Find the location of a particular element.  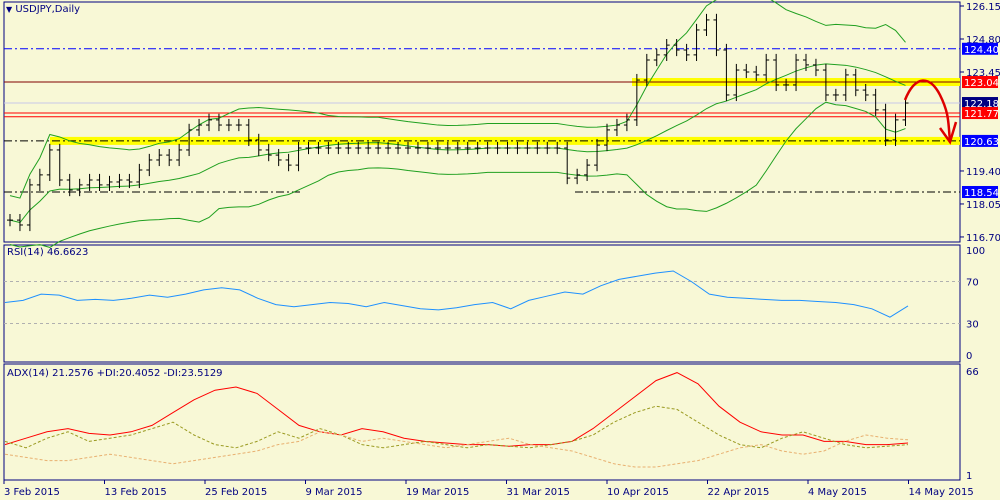

x-tick-label: 31 Mar 2015 is located at coordinates (538, 492).